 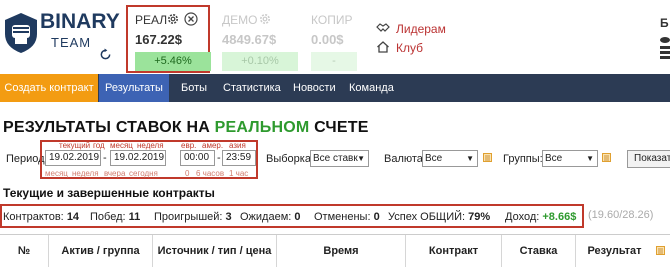 I want to click on time-shortcut-6h: 6 часов, so click(x=210, y=173).